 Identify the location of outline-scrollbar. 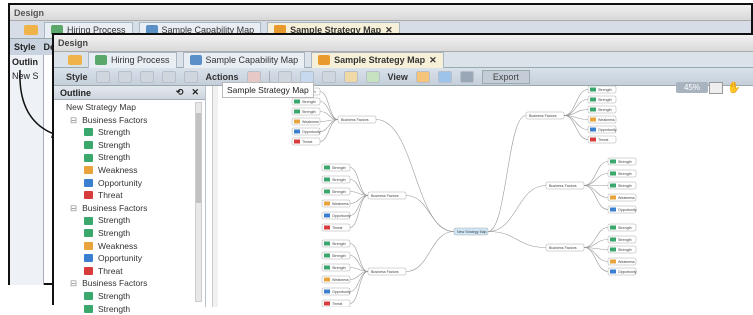
(198, 202).